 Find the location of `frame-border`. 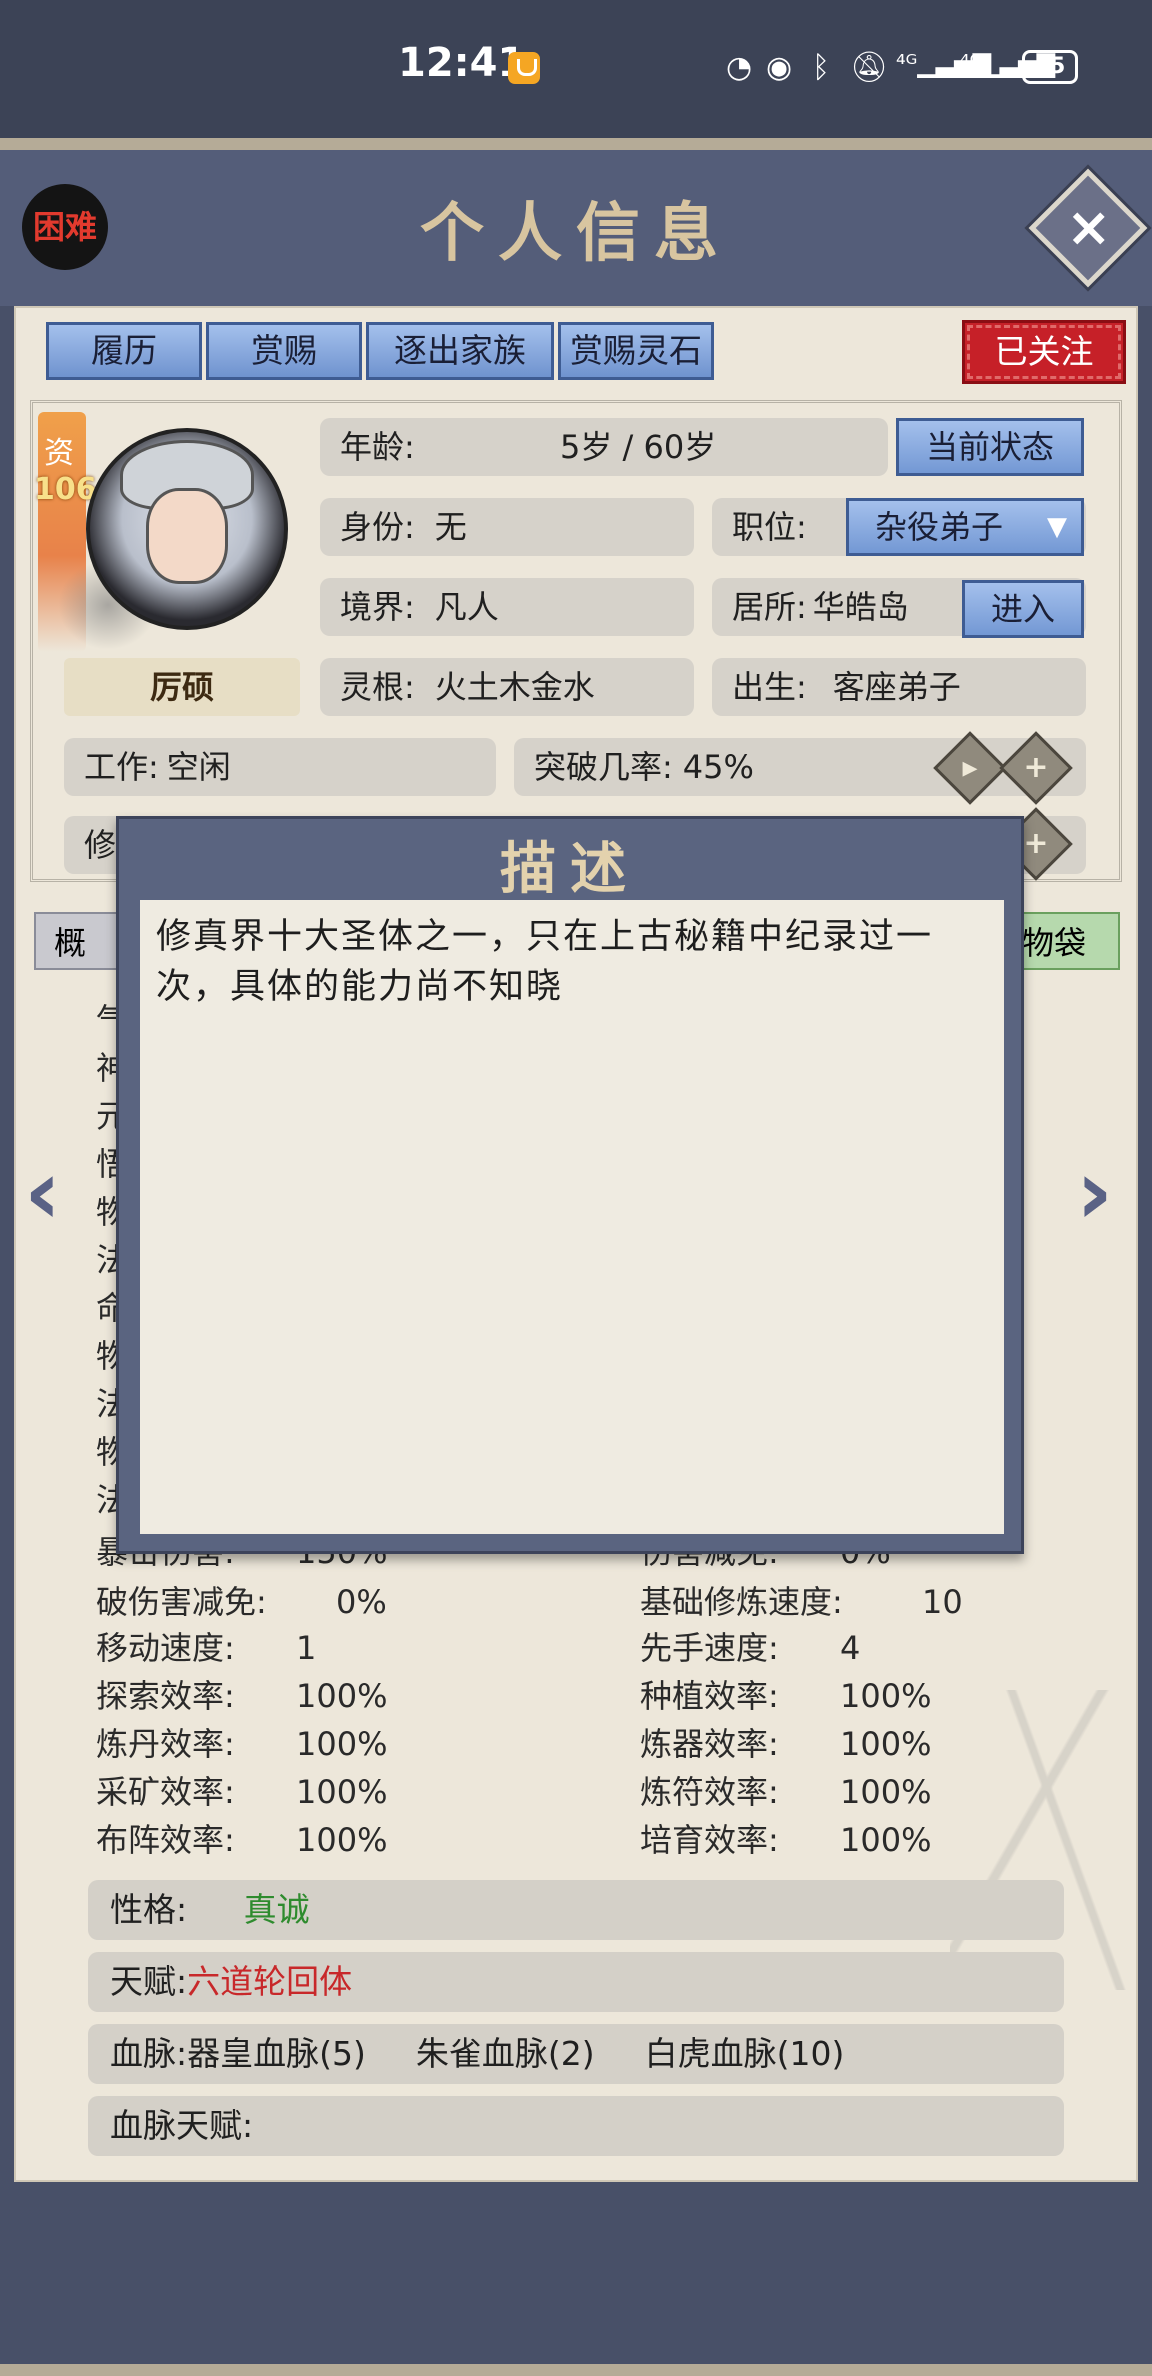

frame-border is located at coordinates (576, 144).